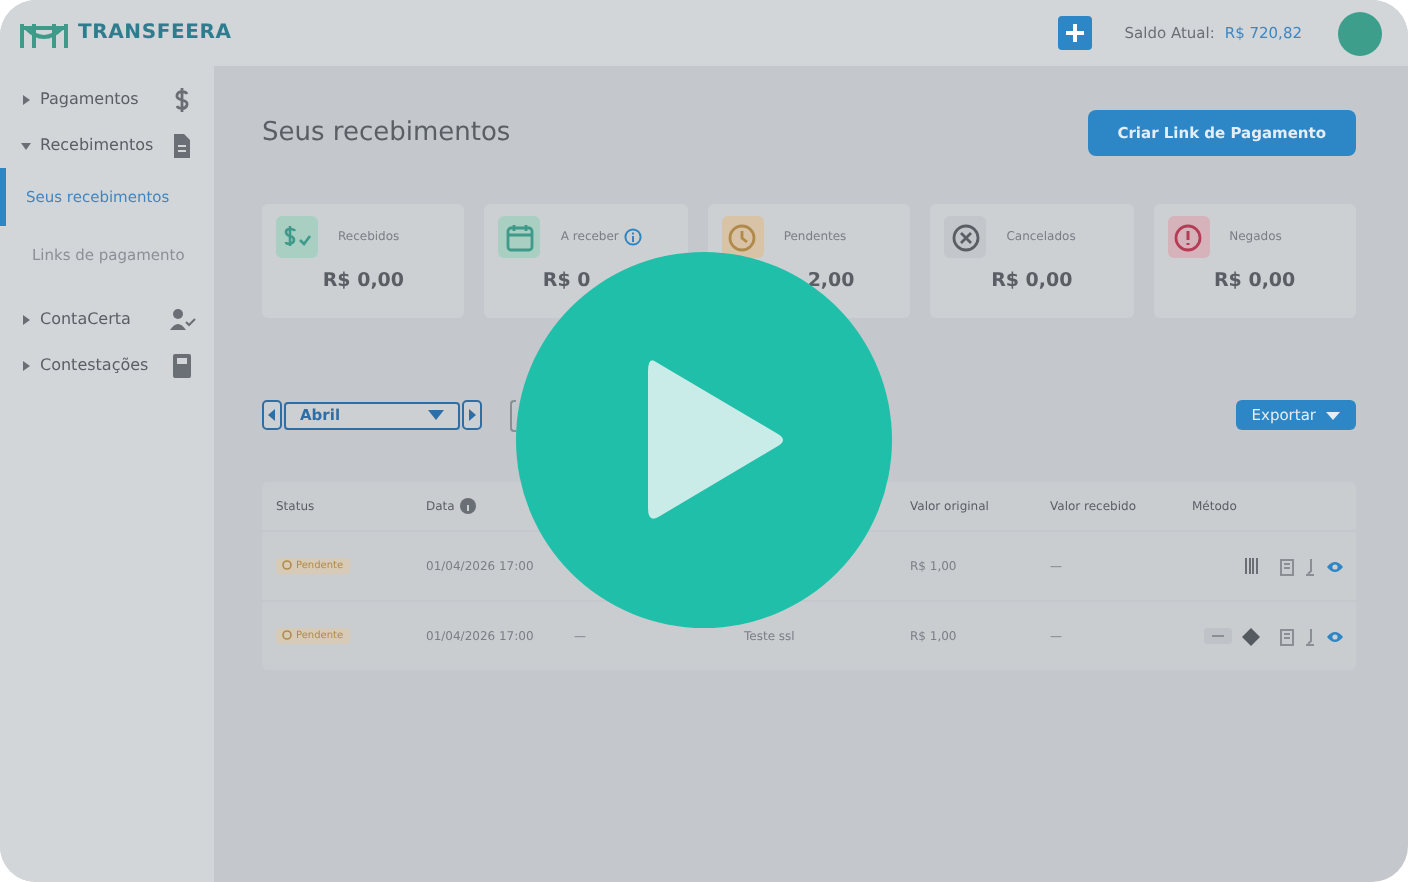  Describe the element at coordinates (107, 99) in the screenshot. I see `nav-item: Pagamentos` at that location.